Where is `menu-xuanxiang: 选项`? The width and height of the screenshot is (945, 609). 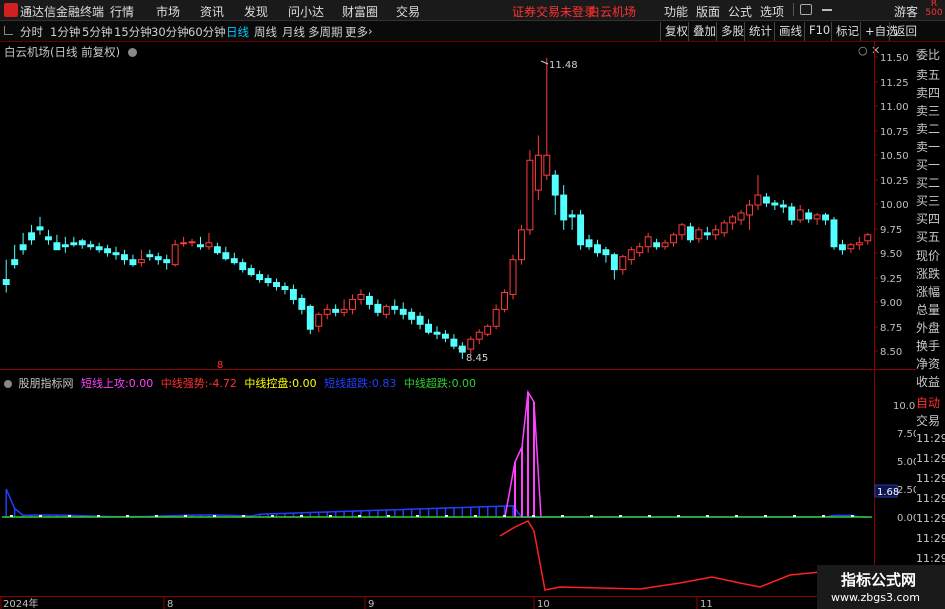
menu-xuanxiang: 选项 is located at coordinates (772, 11).